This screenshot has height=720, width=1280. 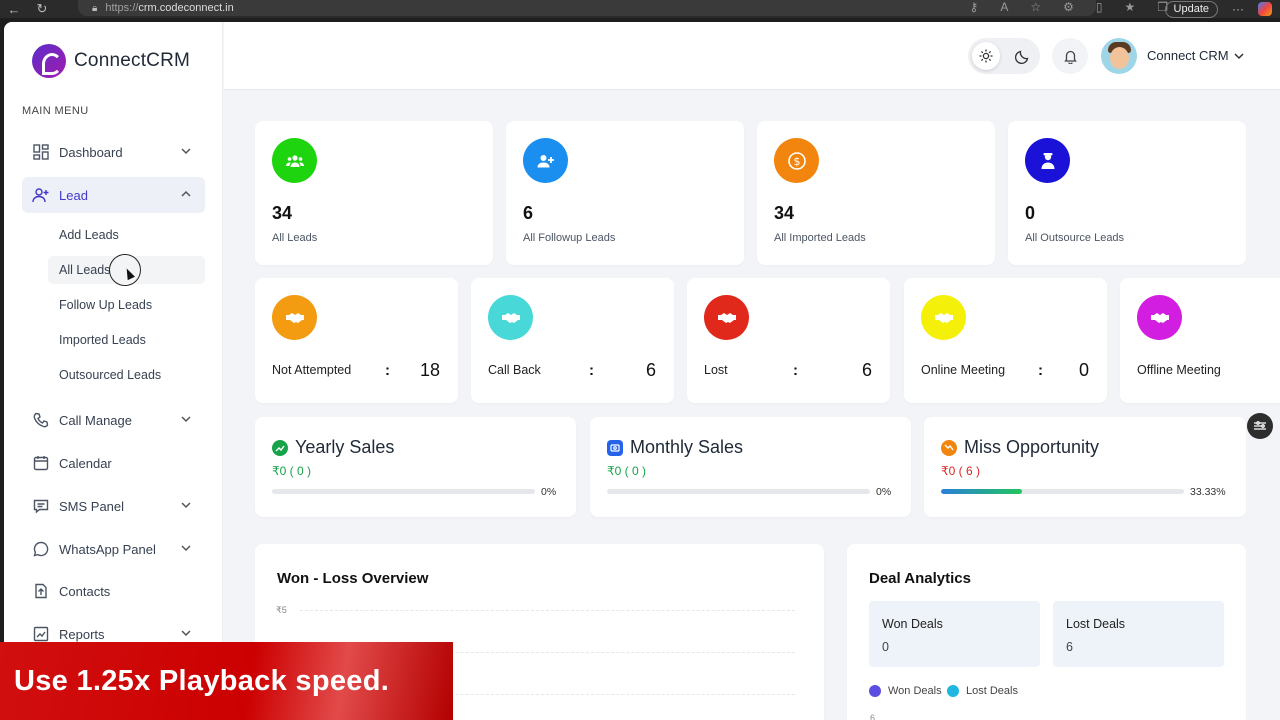 What do you see at coordinates (92, 506) in the screenshot?
I see `sidebar-item-label: SMS Panel` at bounding box center [92, 506].